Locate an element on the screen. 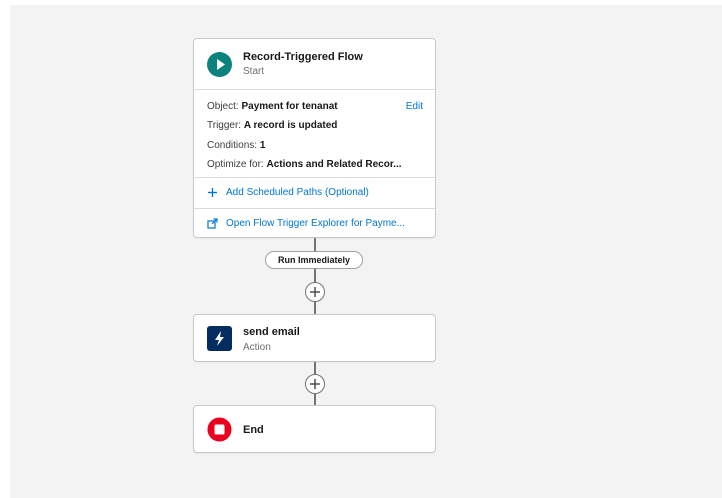 The height and width of the screenshot is (498, 722). action-node-title: send email is located at coordinates (271, 332).